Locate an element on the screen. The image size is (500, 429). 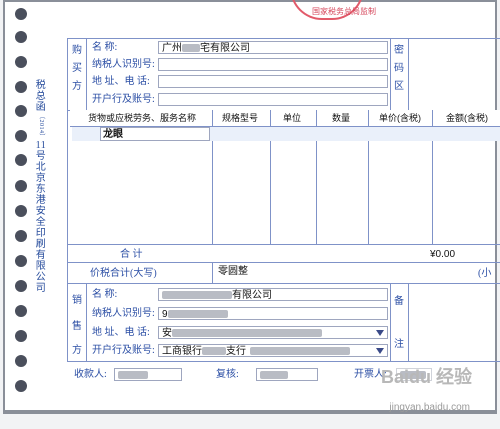
seller-address-prefix: 安 is located at coordinates (167, 333).